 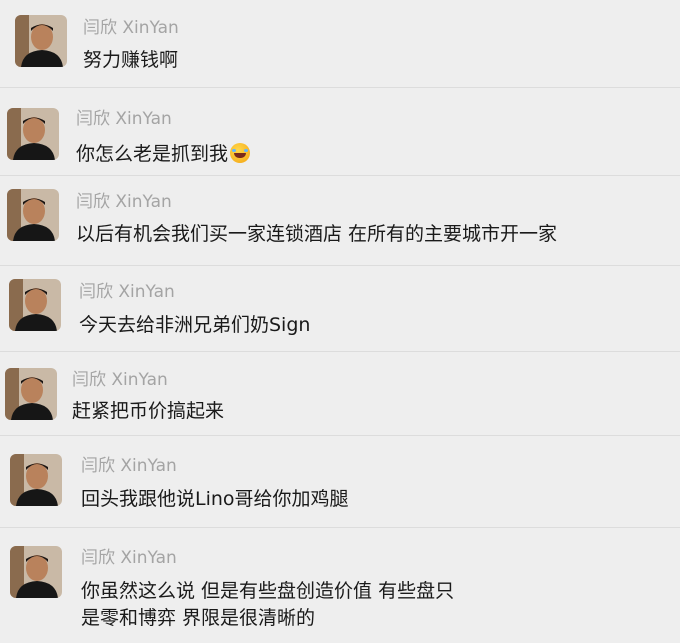 I want to click on chat-message: 闫欣 XinYan 努力赚钱啊, so click(x=340, y=44).